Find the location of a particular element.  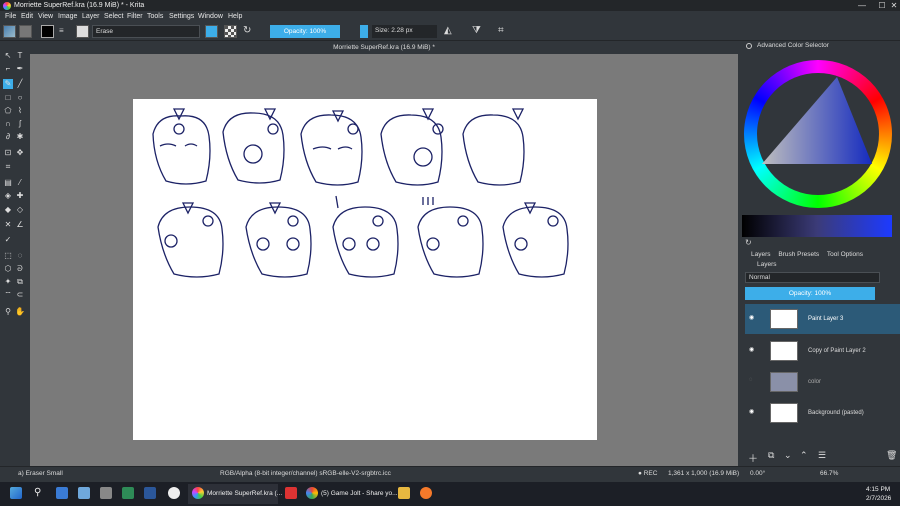

close-button: ✕ is located at coordinates (894, 5).